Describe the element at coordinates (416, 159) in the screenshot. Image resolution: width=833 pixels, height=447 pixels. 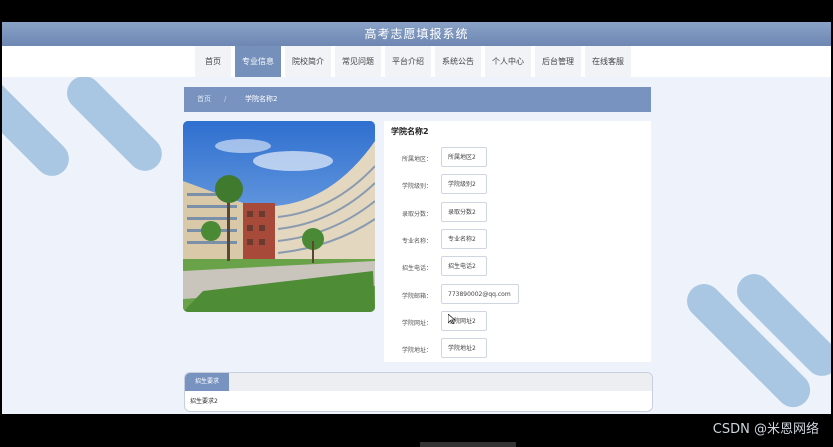
I see `field-label: 所属地区：` at that location.